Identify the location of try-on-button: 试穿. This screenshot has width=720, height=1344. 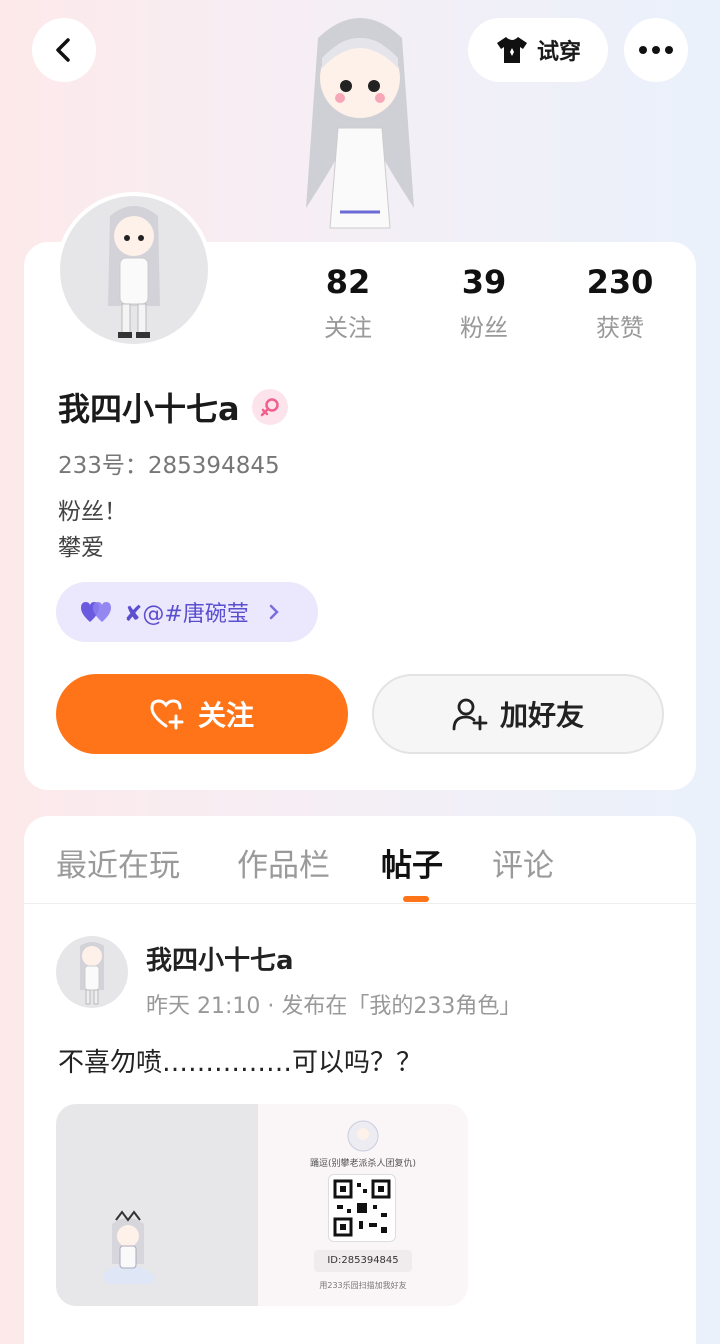
(538, 50).